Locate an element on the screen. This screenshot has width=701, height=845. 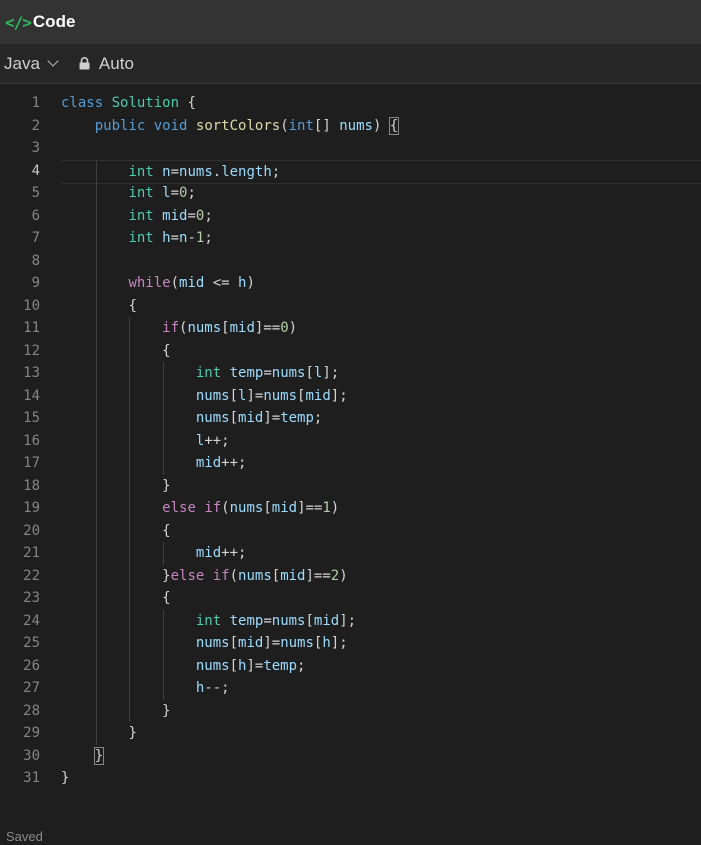
code-text: int l=0; is located at coordinates (381, 193).